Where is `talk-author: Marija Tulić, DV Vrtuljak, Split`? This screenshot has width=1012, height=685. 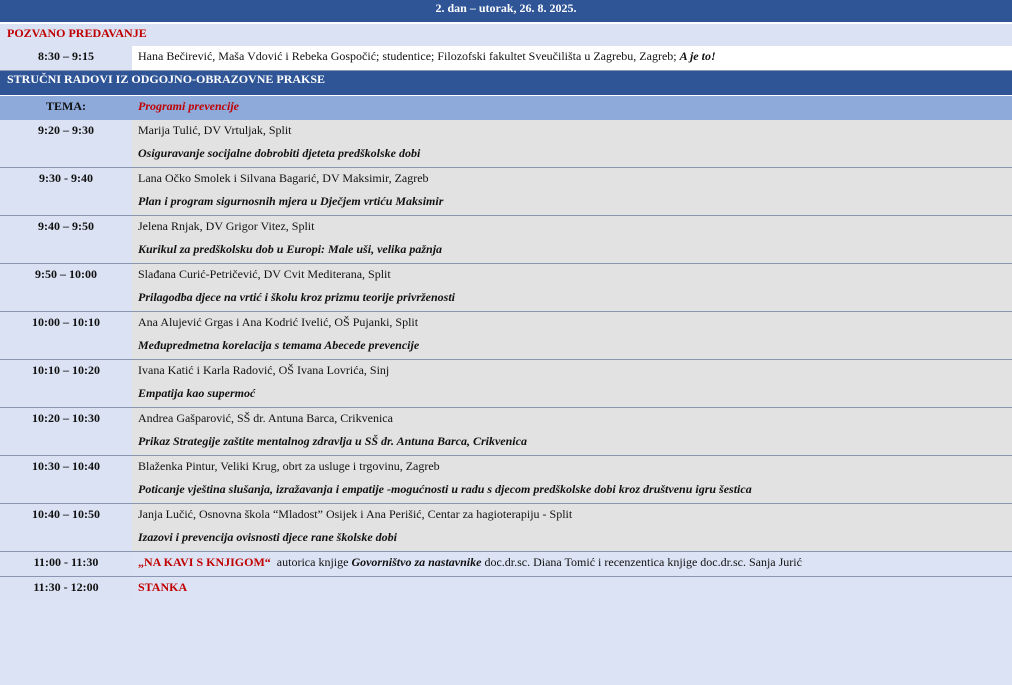 talk-author: Marija Tulić, DV Vrtuljak, Split is located at coordinates (215, 130).